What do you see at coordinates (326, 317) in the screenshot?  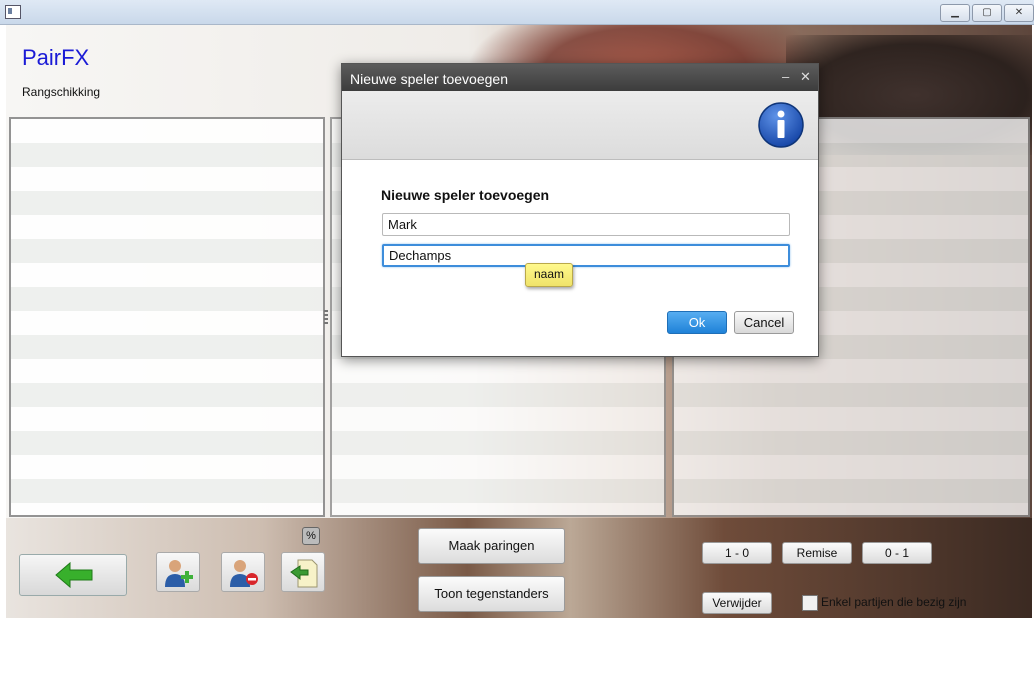 I see `panel-splitter` at bounding box center [326, 317].